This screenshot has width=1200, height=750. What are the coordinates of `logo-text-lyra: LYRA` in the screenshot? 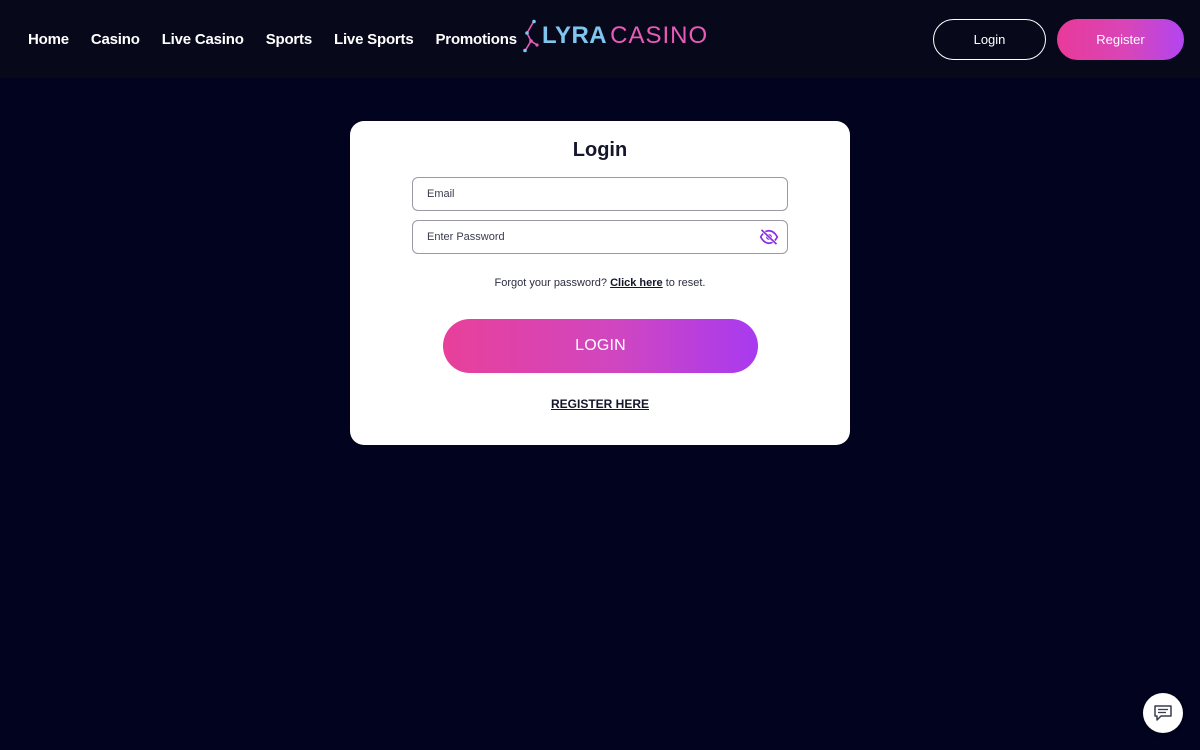 It's located at (575, 35).